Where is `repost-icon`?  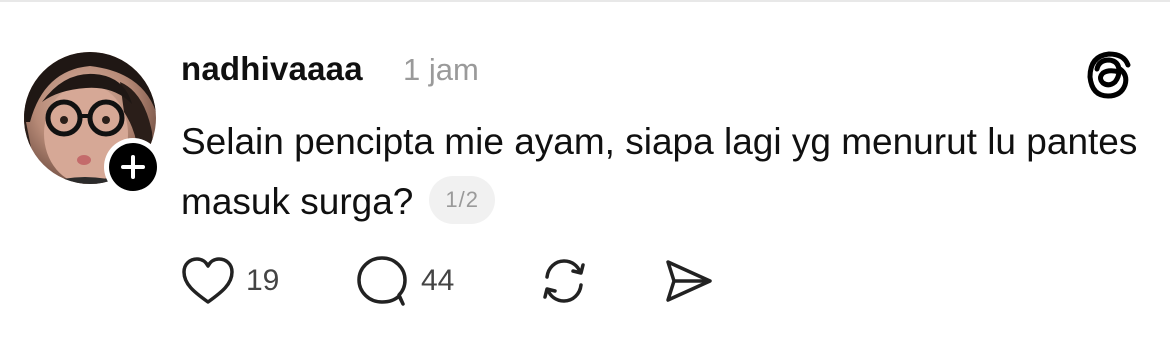 repost-icon is located at coordinates (564, 281).